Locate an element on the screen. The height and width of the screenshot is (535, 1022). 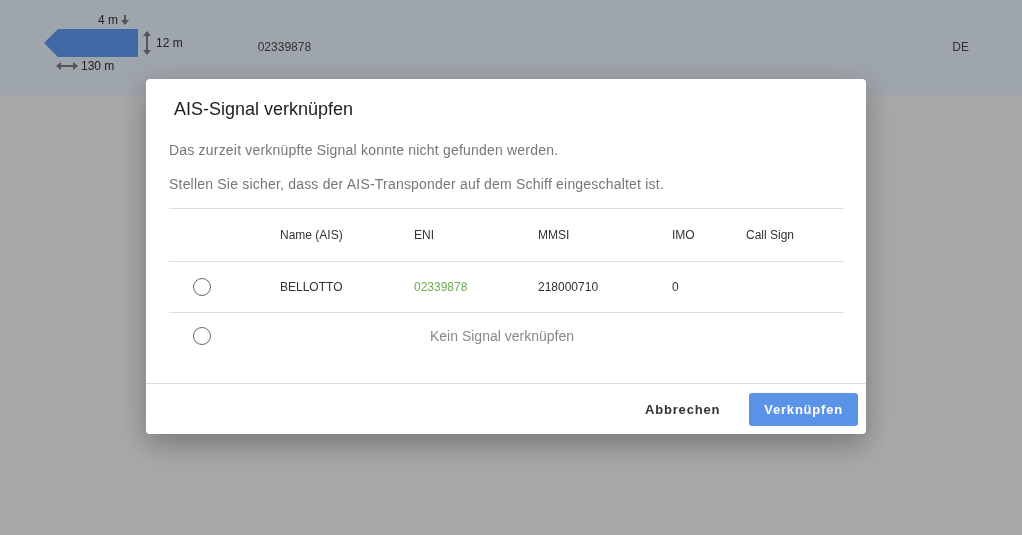
eni-text: 02339878 is located at coordinates (284, 47).